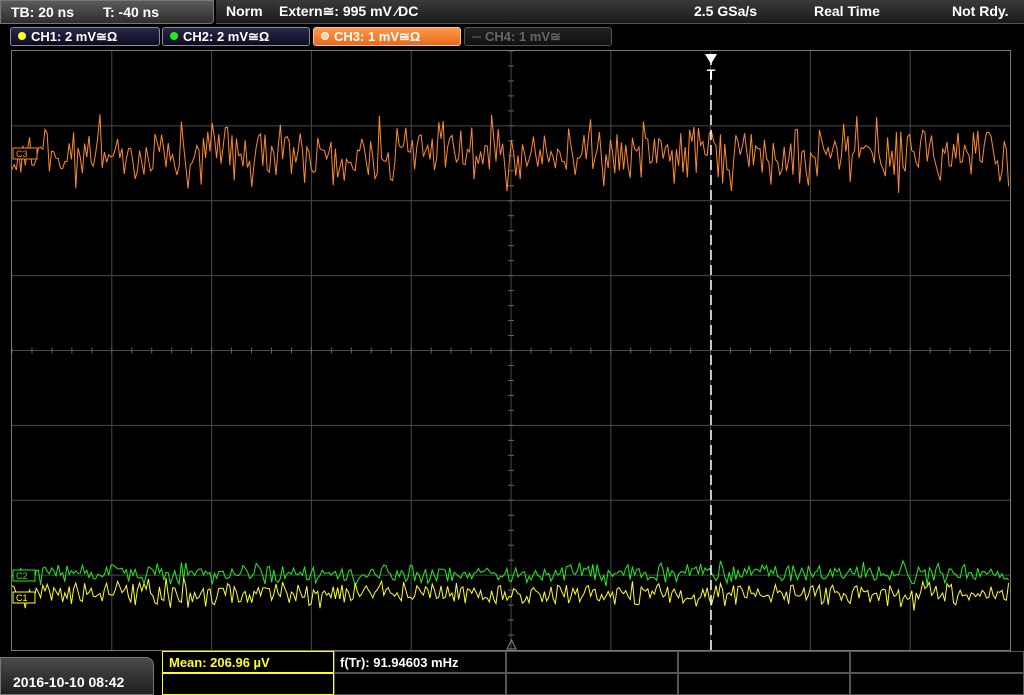 Image resolution: width=1024 pixels, height=695 pixels. I want to click on sample-rate: 2.5 GSa/s, so click(725, 11).